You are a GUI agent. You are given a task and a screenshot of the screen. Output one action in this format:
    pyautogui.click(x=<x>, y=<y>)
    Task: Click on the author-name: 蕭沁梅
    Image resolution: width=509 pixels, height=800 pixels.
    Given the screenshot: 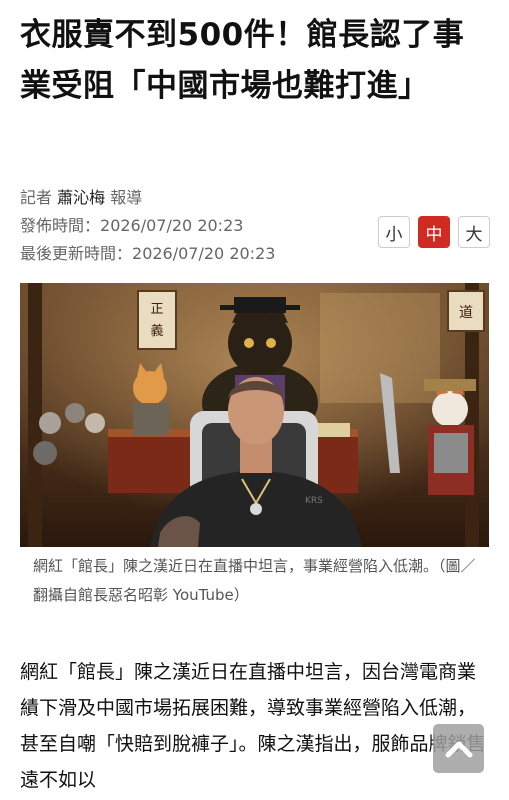 What is the action you would take?
    pyautogui.click(x=81, y=197)
    